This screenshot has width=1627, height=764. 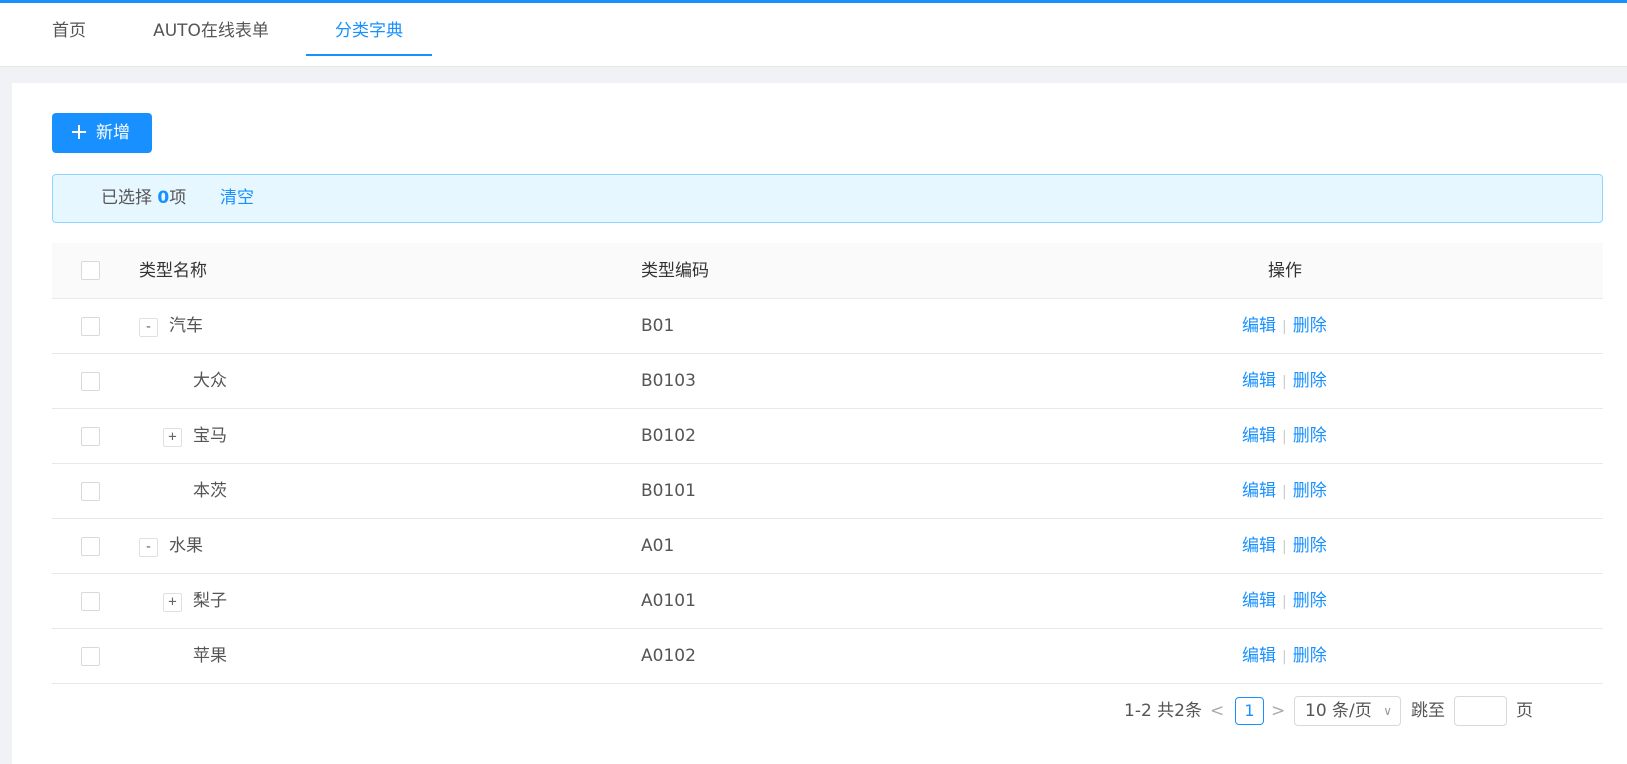 What do you see at coordinates (668, 656) in the screenshot?
I see `type-code-cell: A0102` at bounding box center [668, 656].